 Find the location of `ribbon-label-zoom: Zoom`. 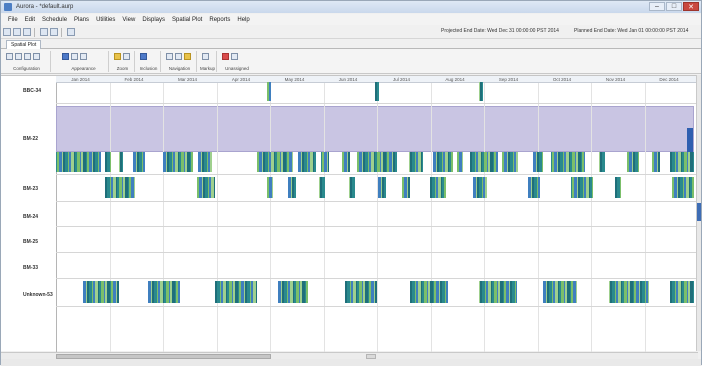

ribbon-label-zoom: Zoom is located at coordinates (122, 68).